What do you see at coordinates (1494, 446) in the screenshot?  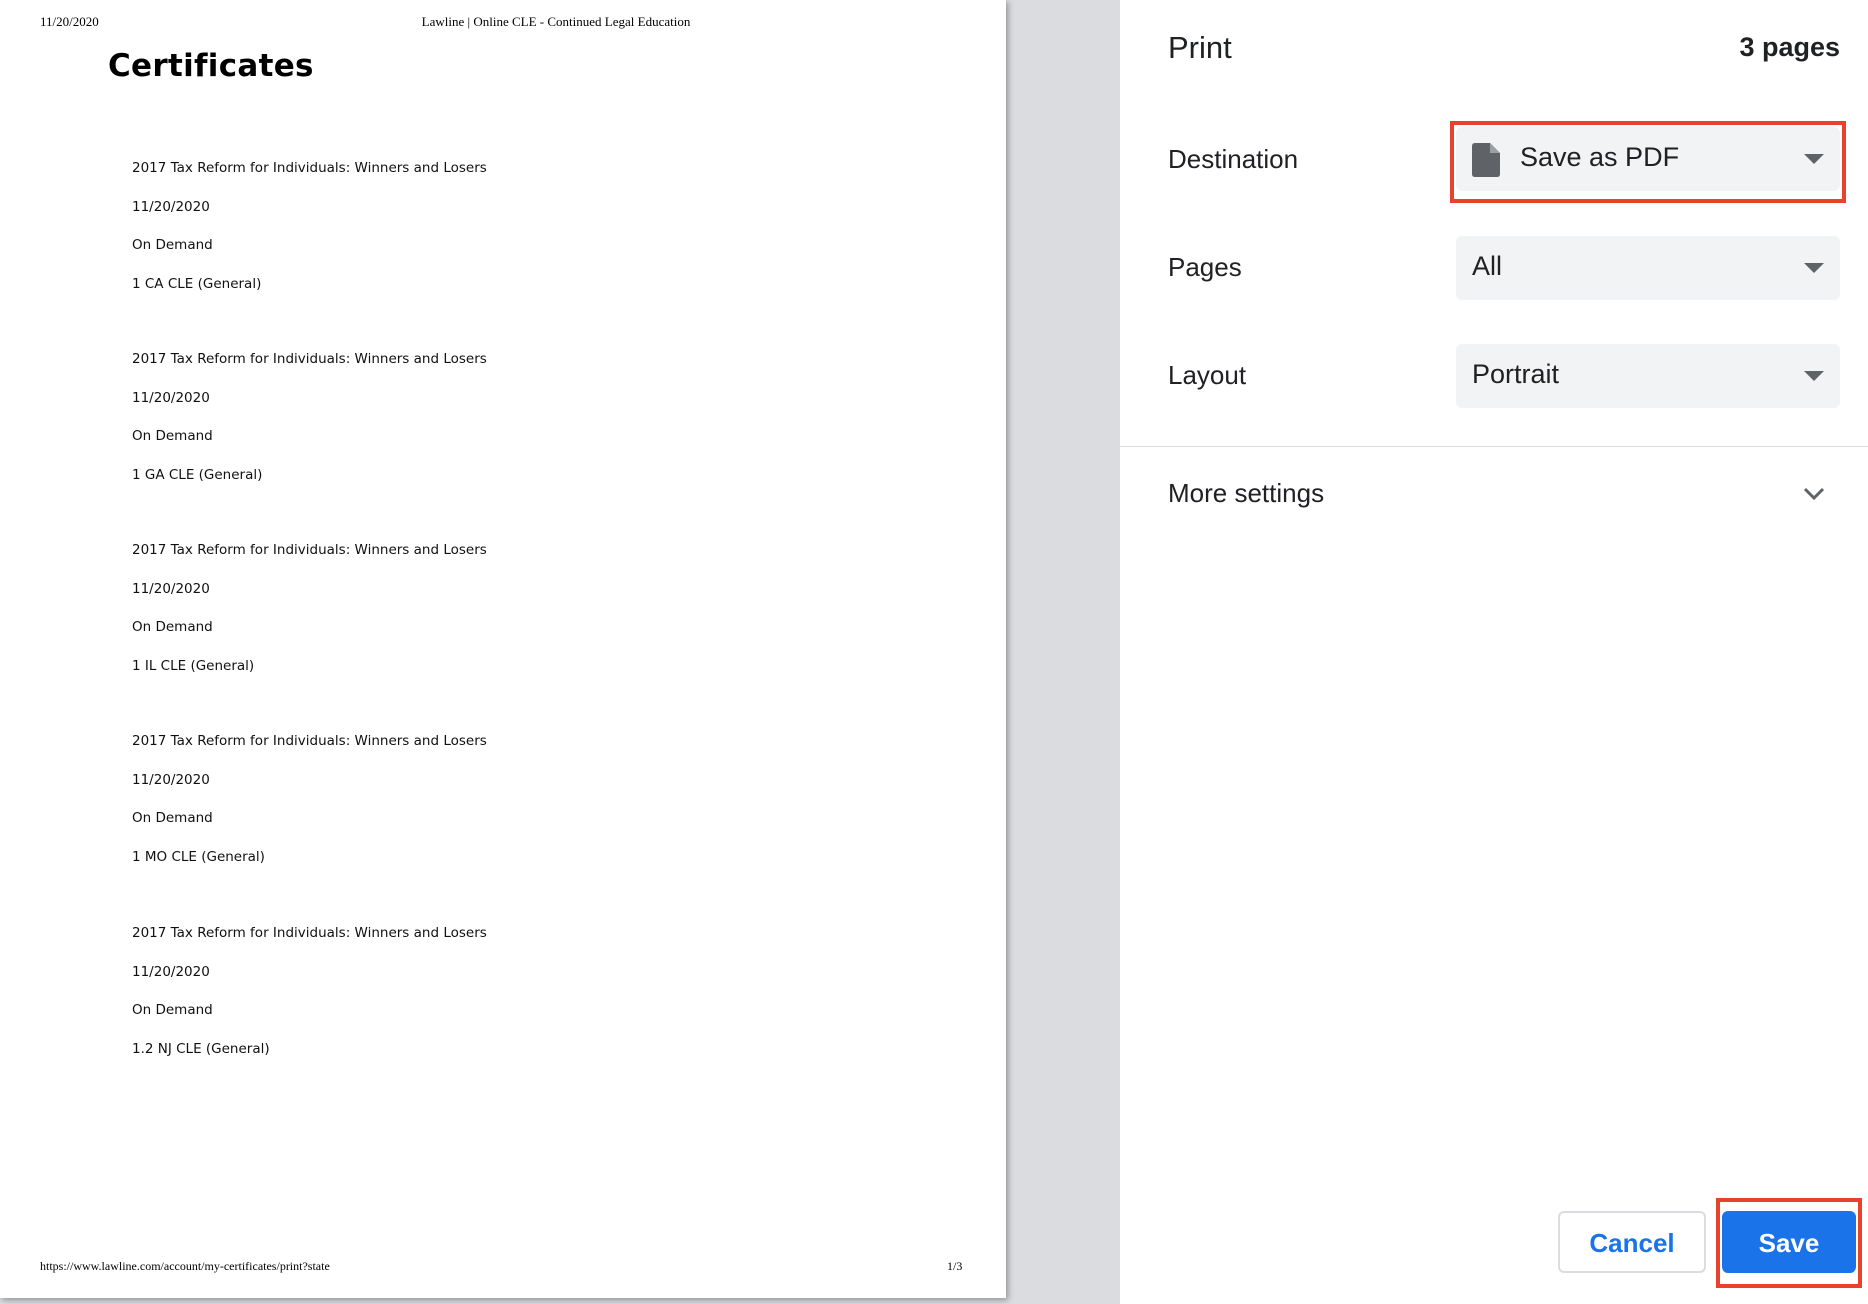 I see `section-divider` at bounding box center [1494, 446].